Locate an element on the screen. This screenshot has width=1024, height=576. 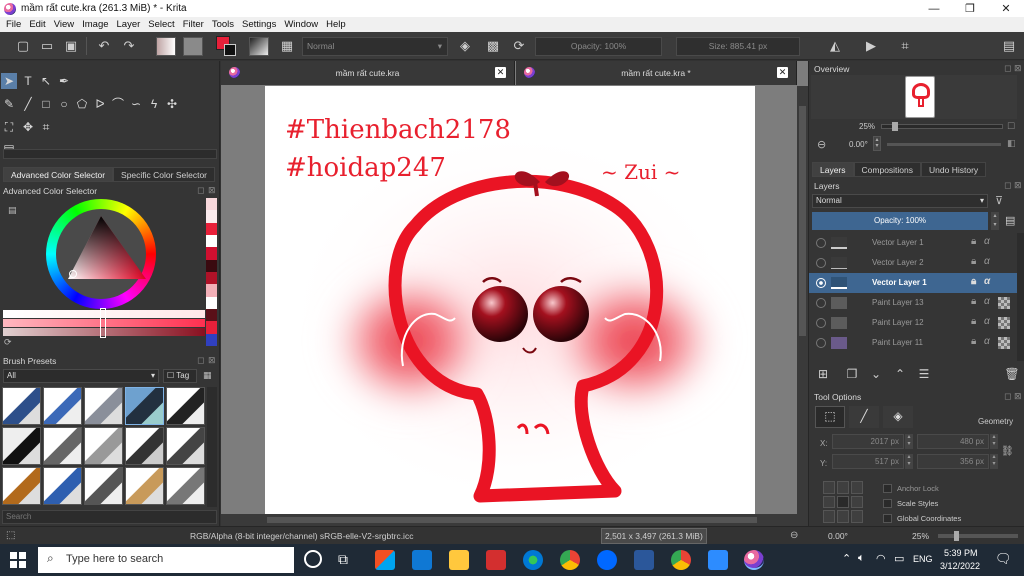
layer-row: Paint Layer 11 🔒︎ α is located at coordinates (913, 343).